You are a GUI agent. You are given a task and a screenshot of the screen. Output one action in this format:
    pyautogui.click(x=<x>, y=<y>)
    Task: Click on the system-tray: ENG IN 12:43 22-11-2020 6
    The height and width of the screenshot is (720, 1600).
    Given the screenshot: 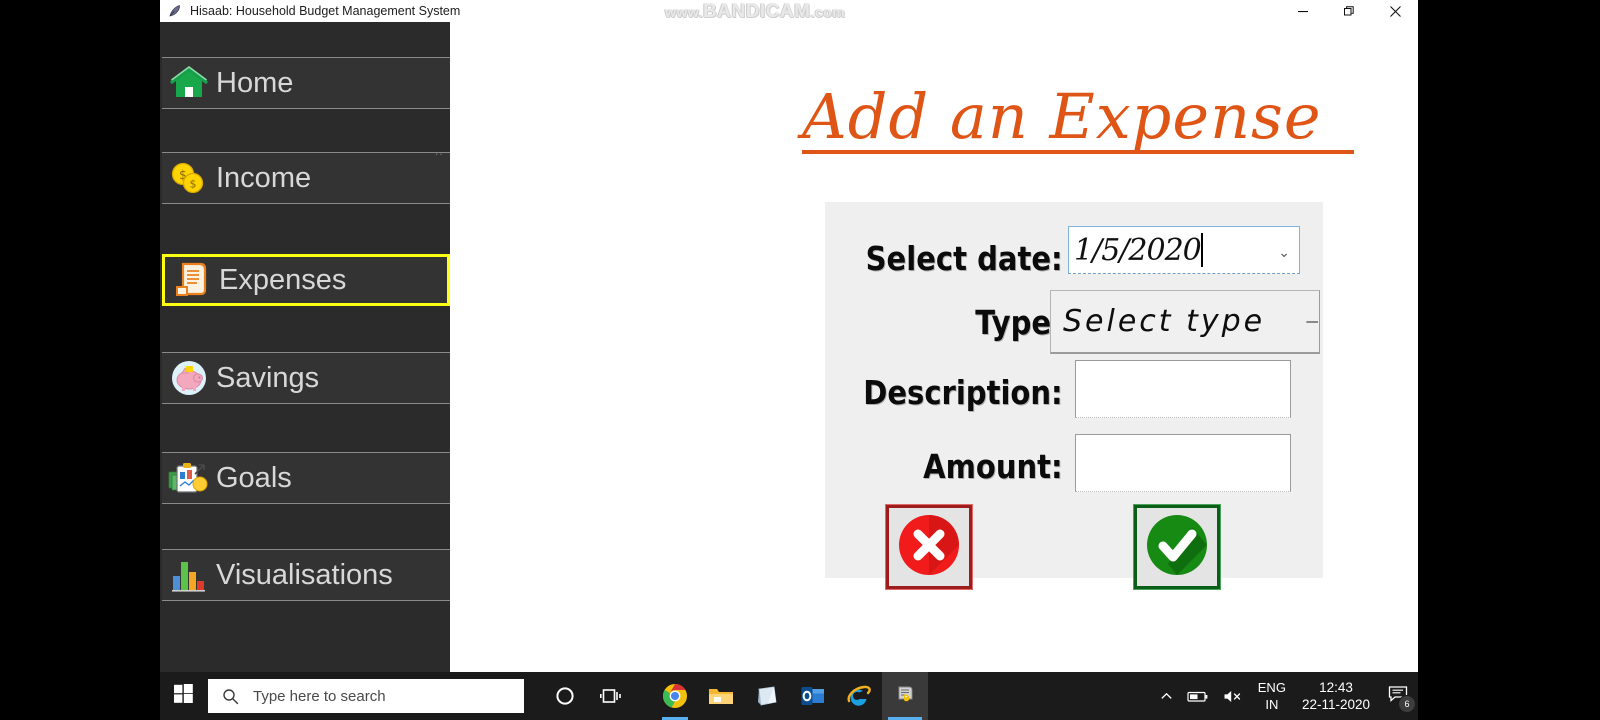 What is the action you would take?
    pyautogui.click(x=1285, y=696)
    